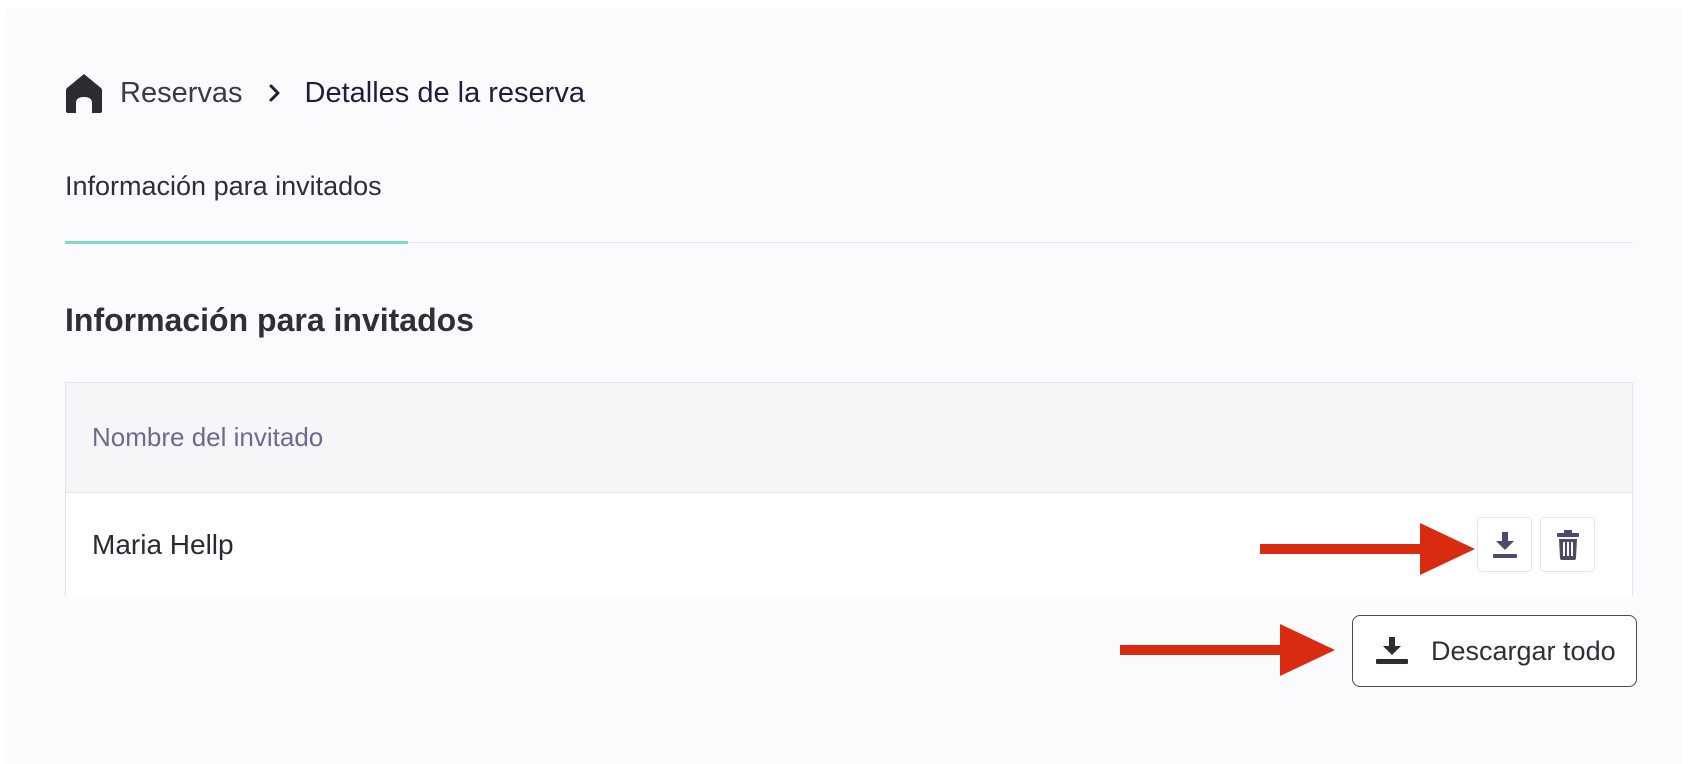  What do you see at coordinates (163, 544) in the screenshot?
I see `guest-name-cell: Maria Hellp` at bounding box center [163, 544].